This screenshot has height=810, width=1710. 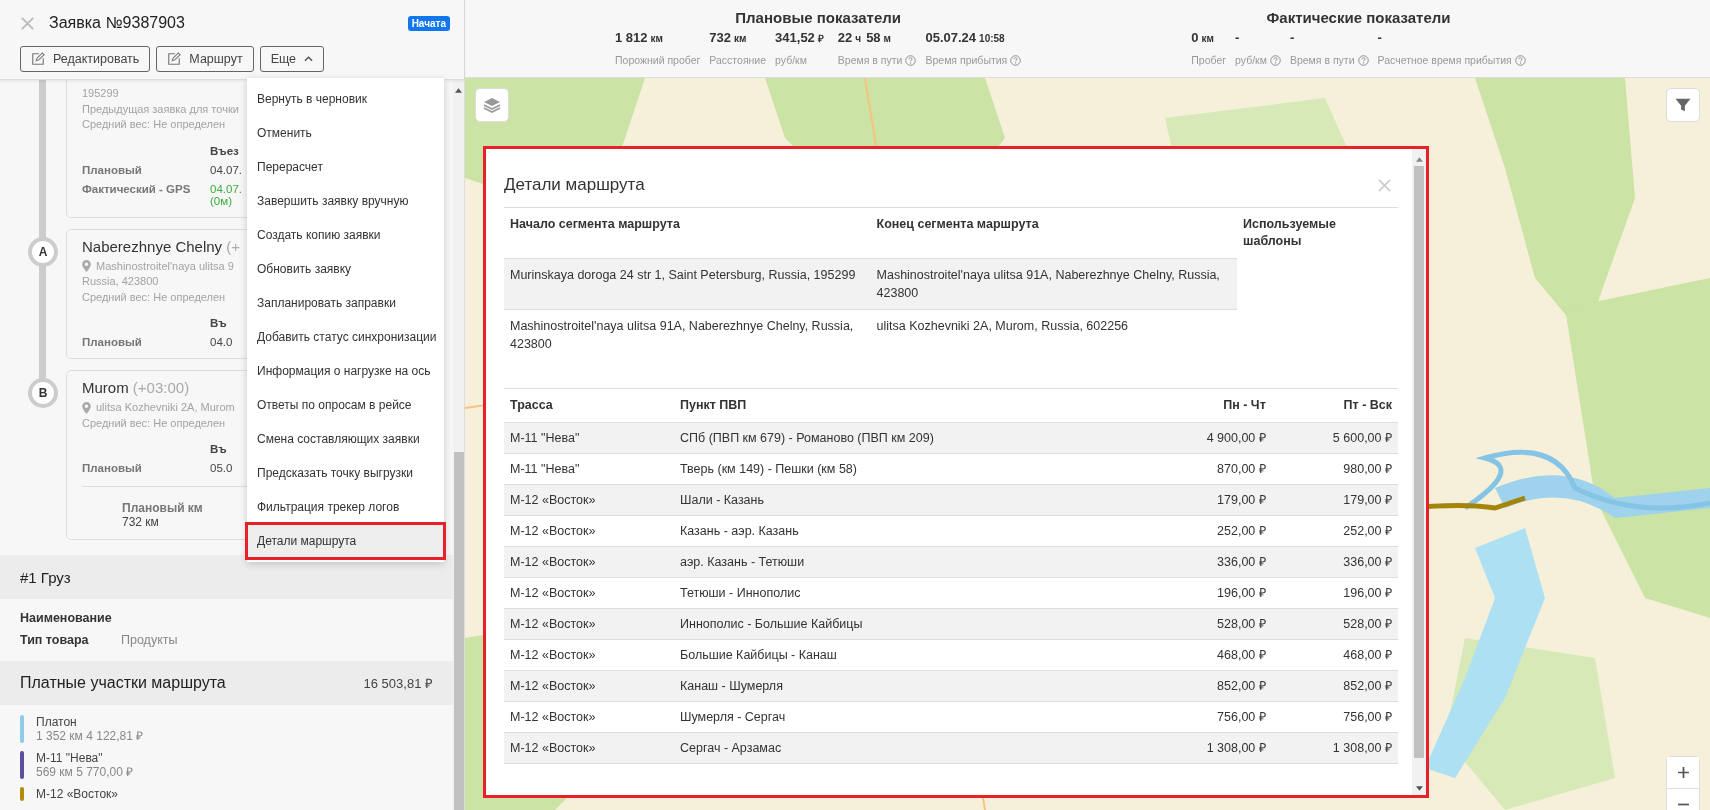 I want to click on stat-value: 732 км, so click(x=728, y=38).